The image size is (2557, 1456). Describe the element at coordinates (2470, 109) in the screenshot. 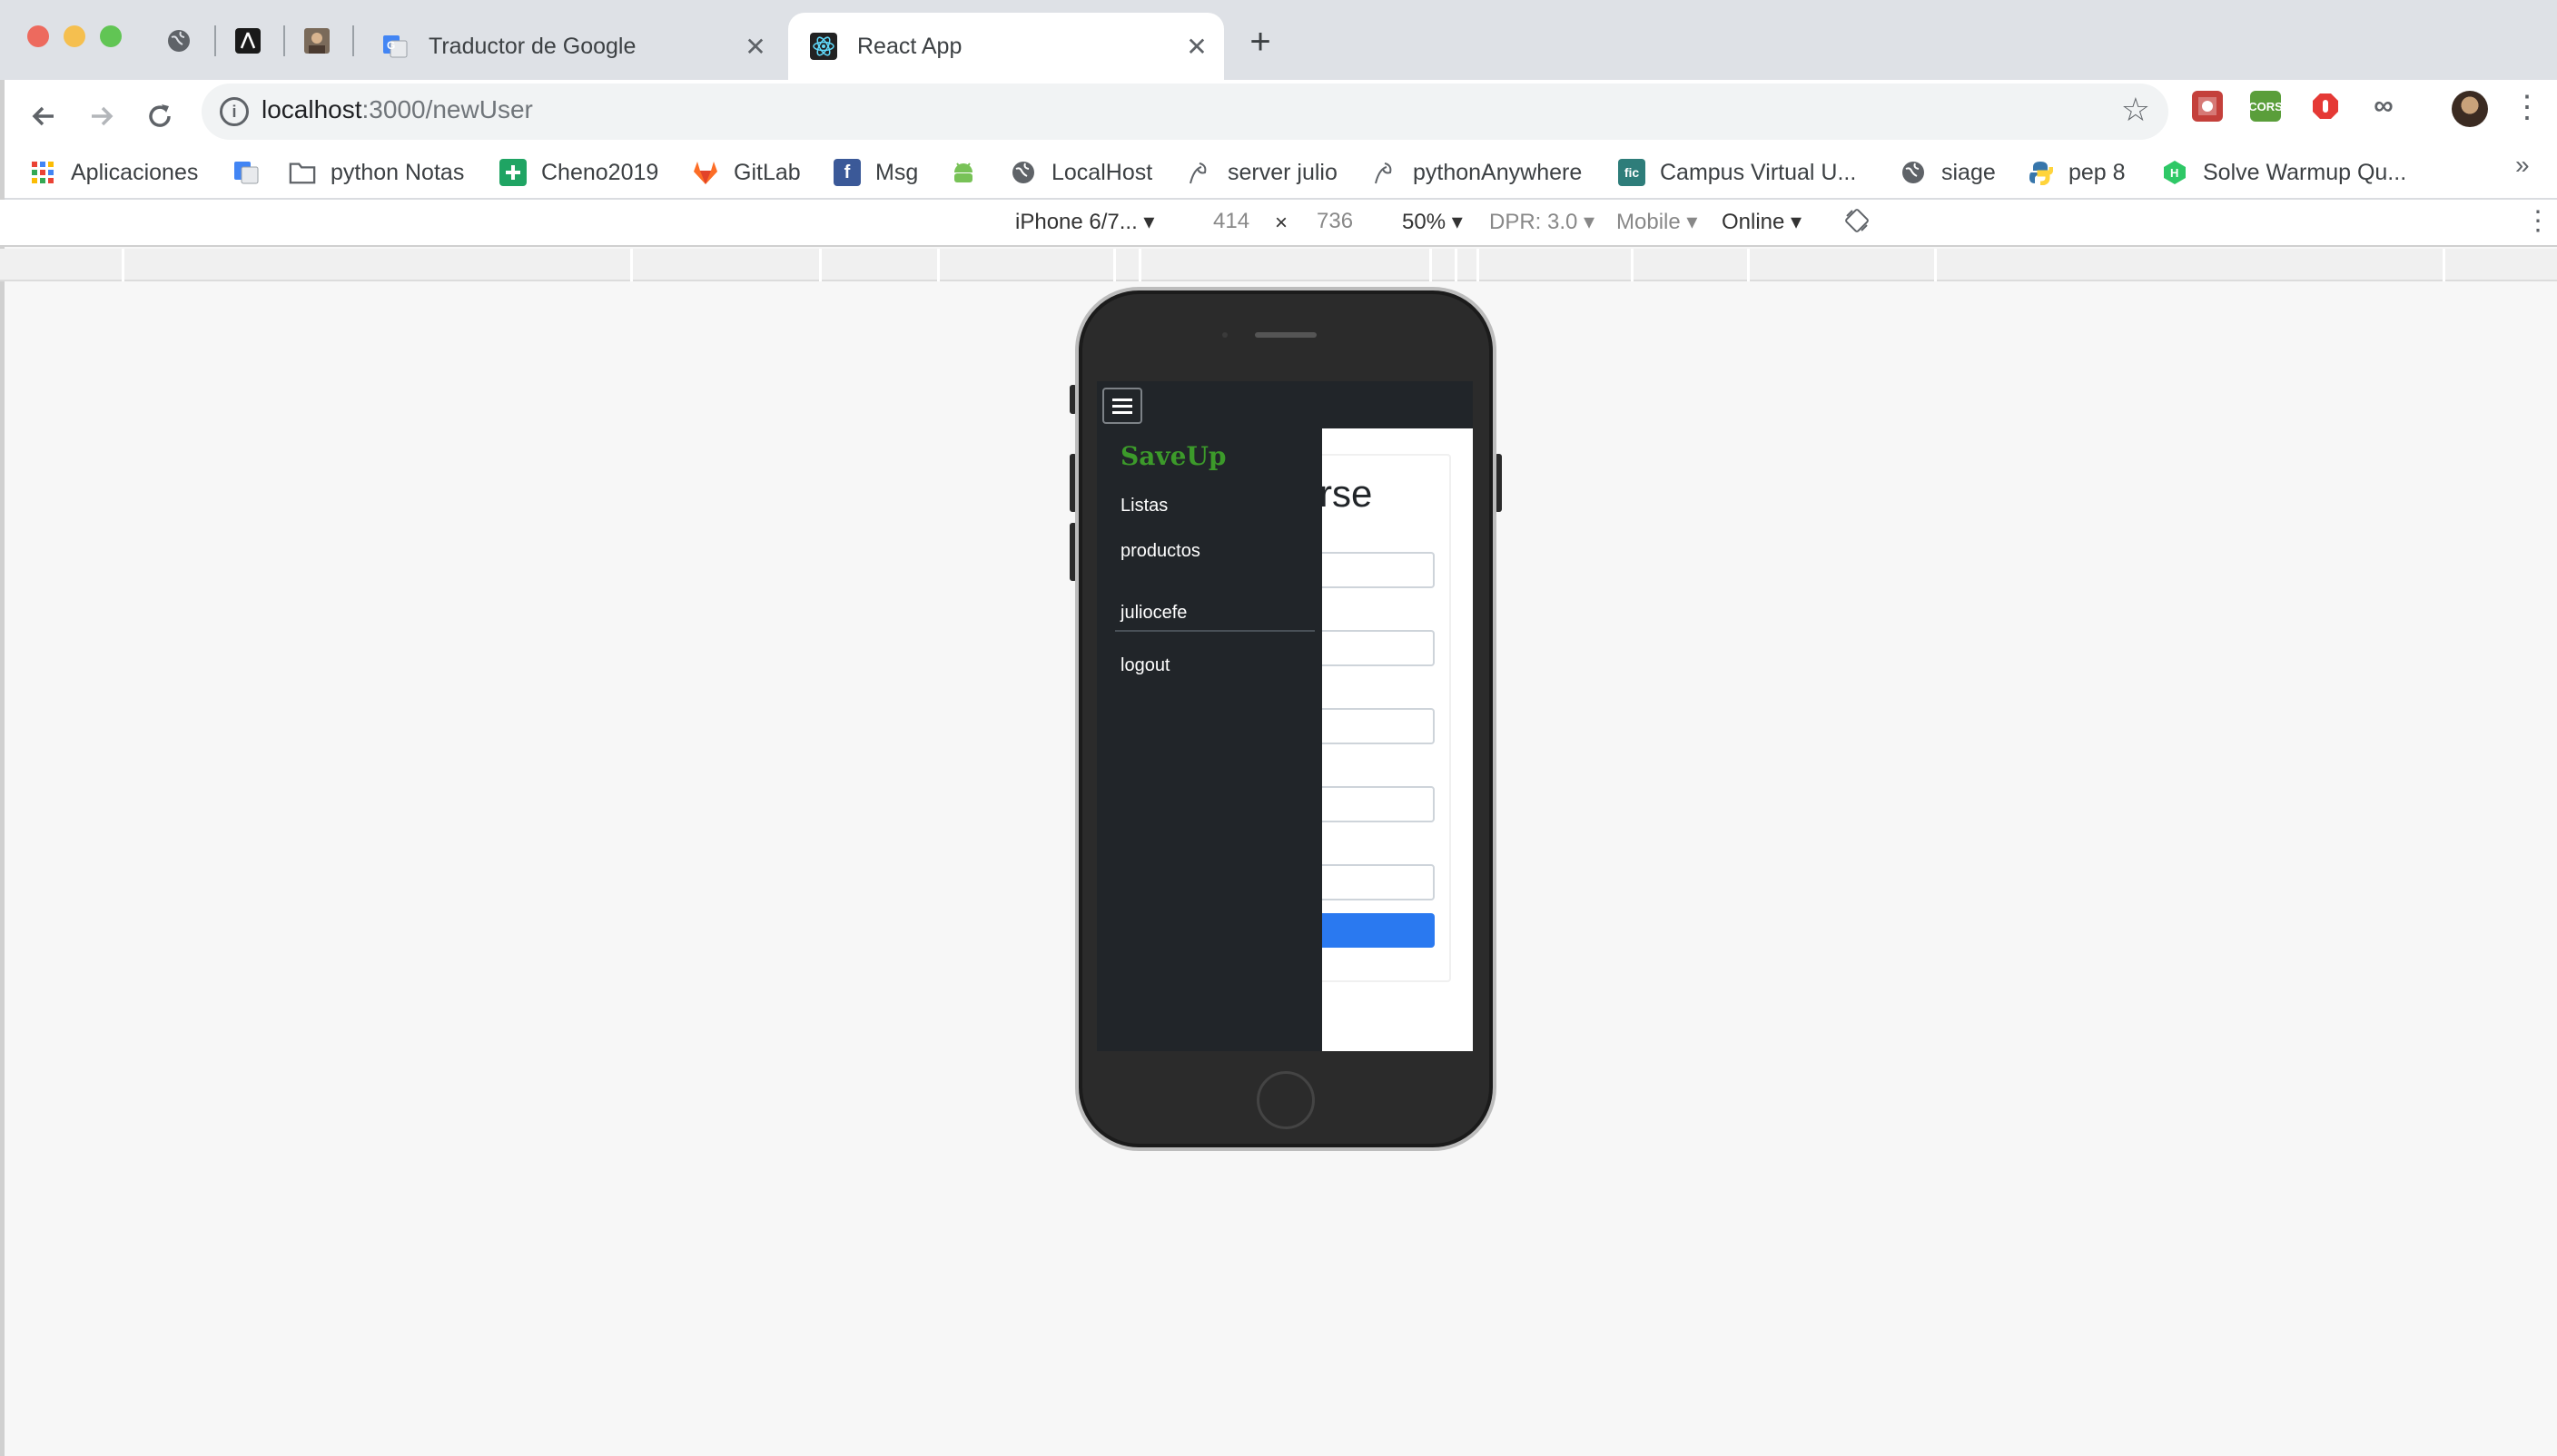

I see `profile-avatar` at that location.